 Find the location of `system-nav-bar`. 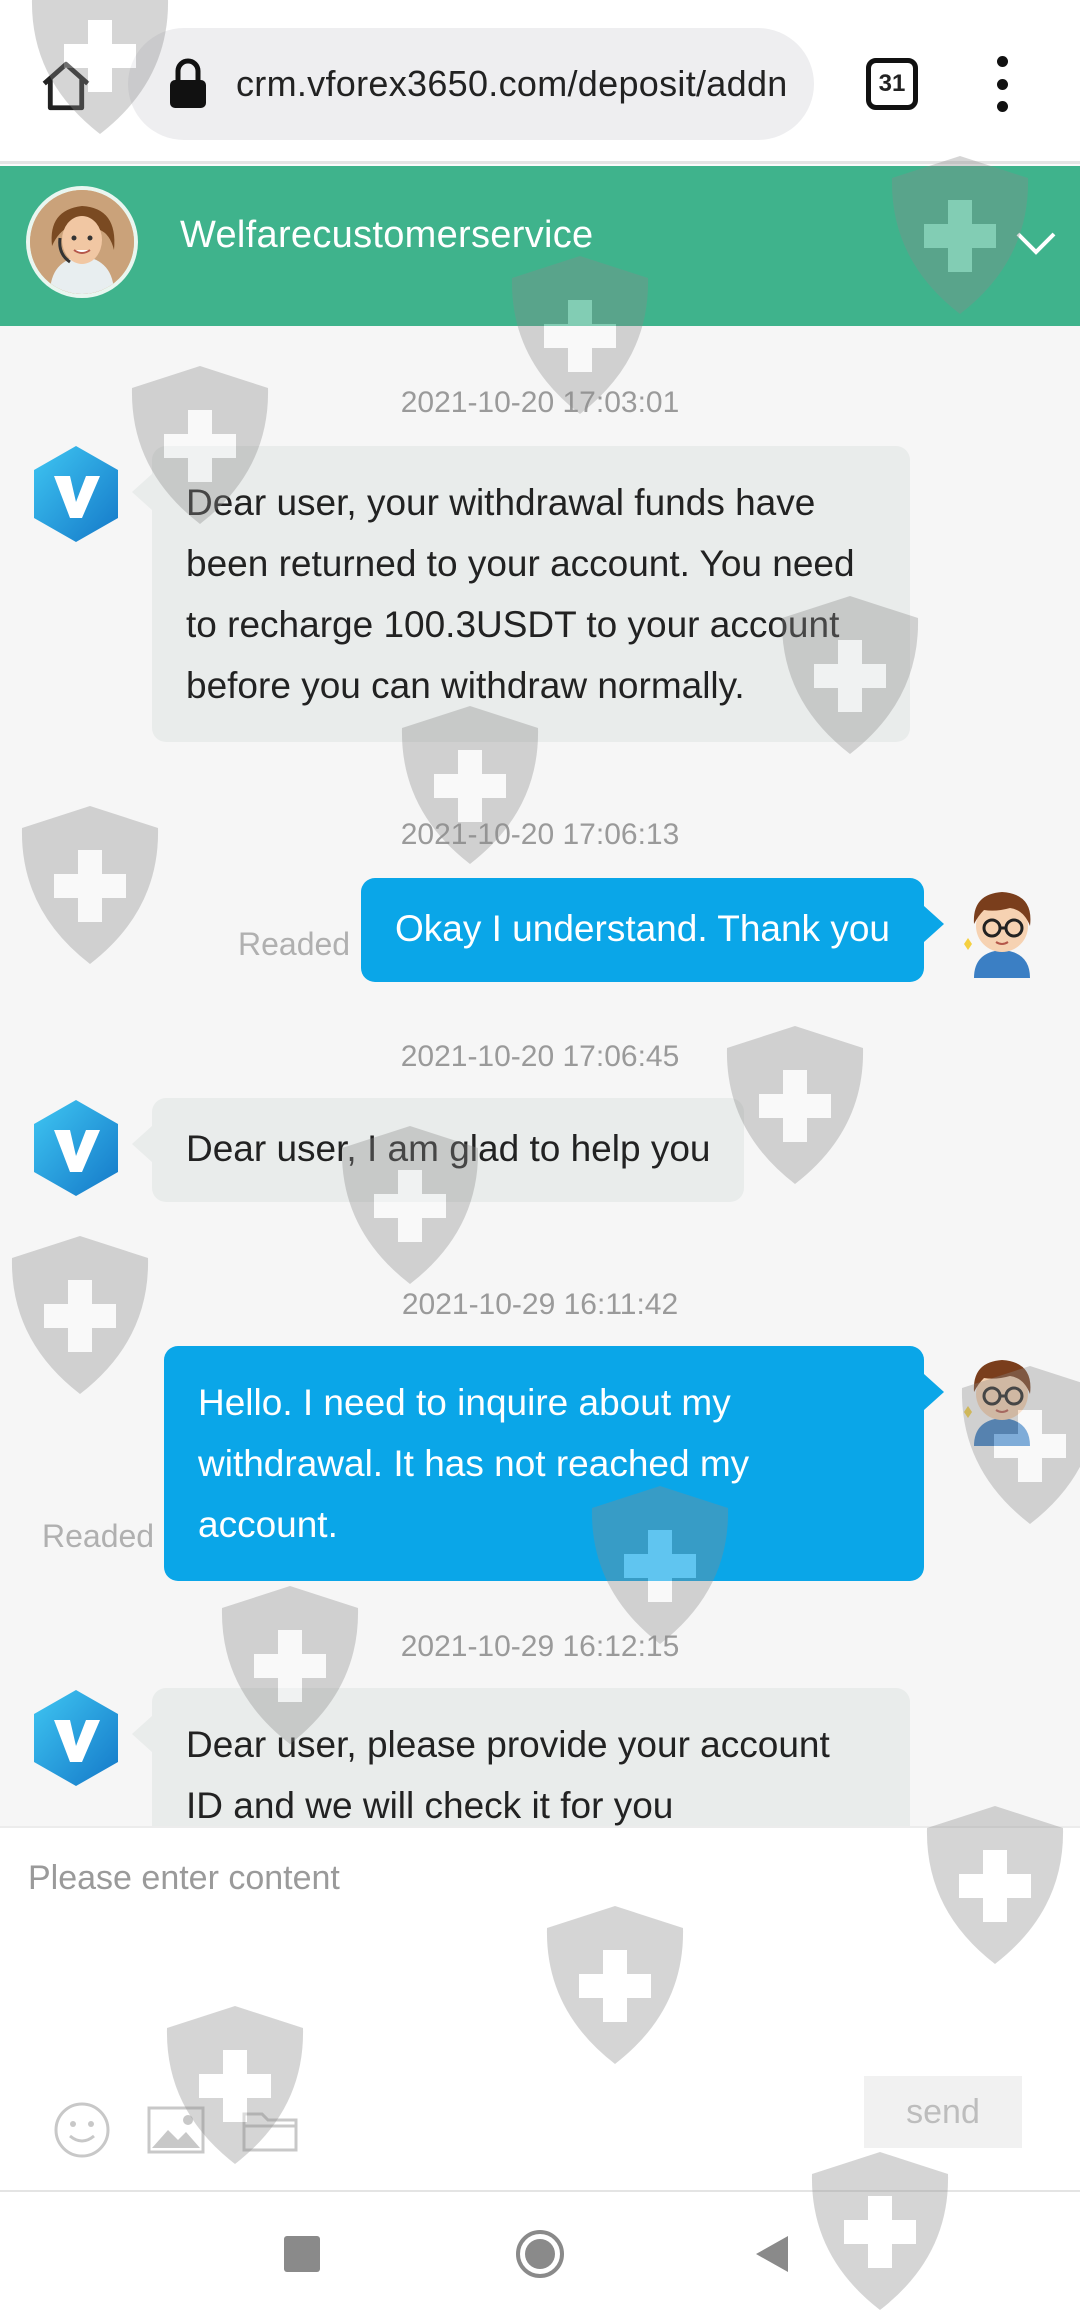

system-nav-bar is located at coordinates (540, 2253).